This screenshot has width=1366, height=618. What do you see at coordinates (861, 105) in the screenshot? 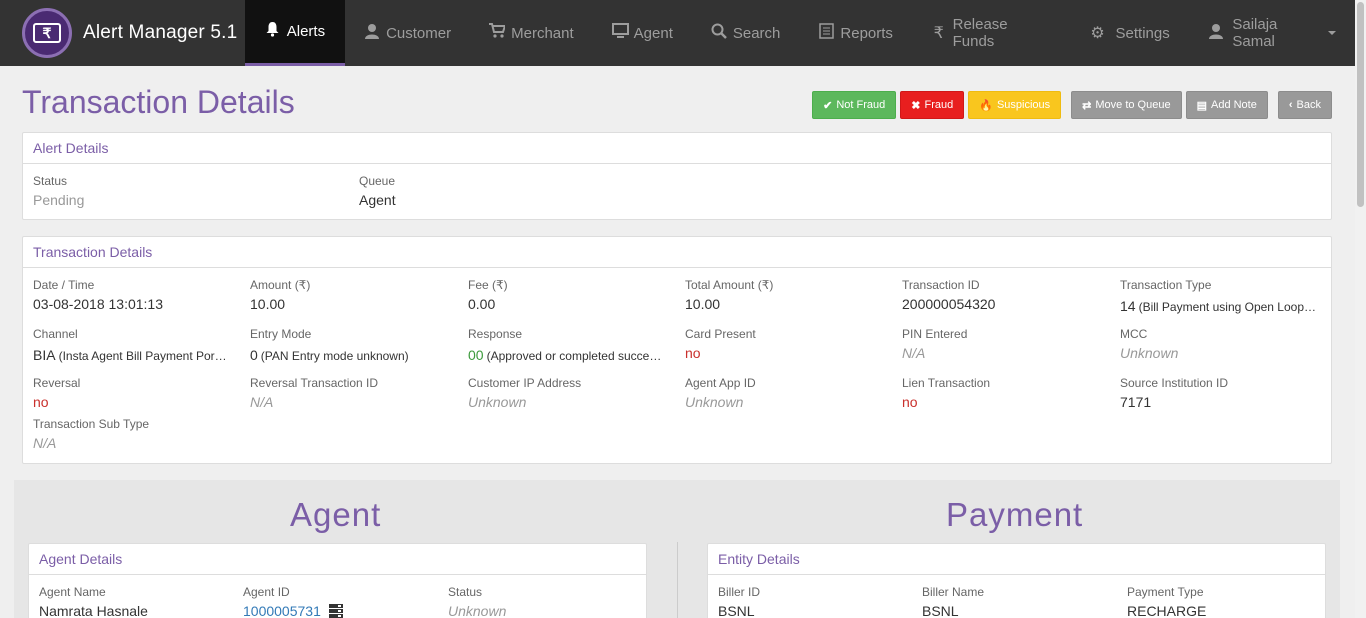
I see `not-fraud-label: Not Fraud` at bounding box center [861, 105].